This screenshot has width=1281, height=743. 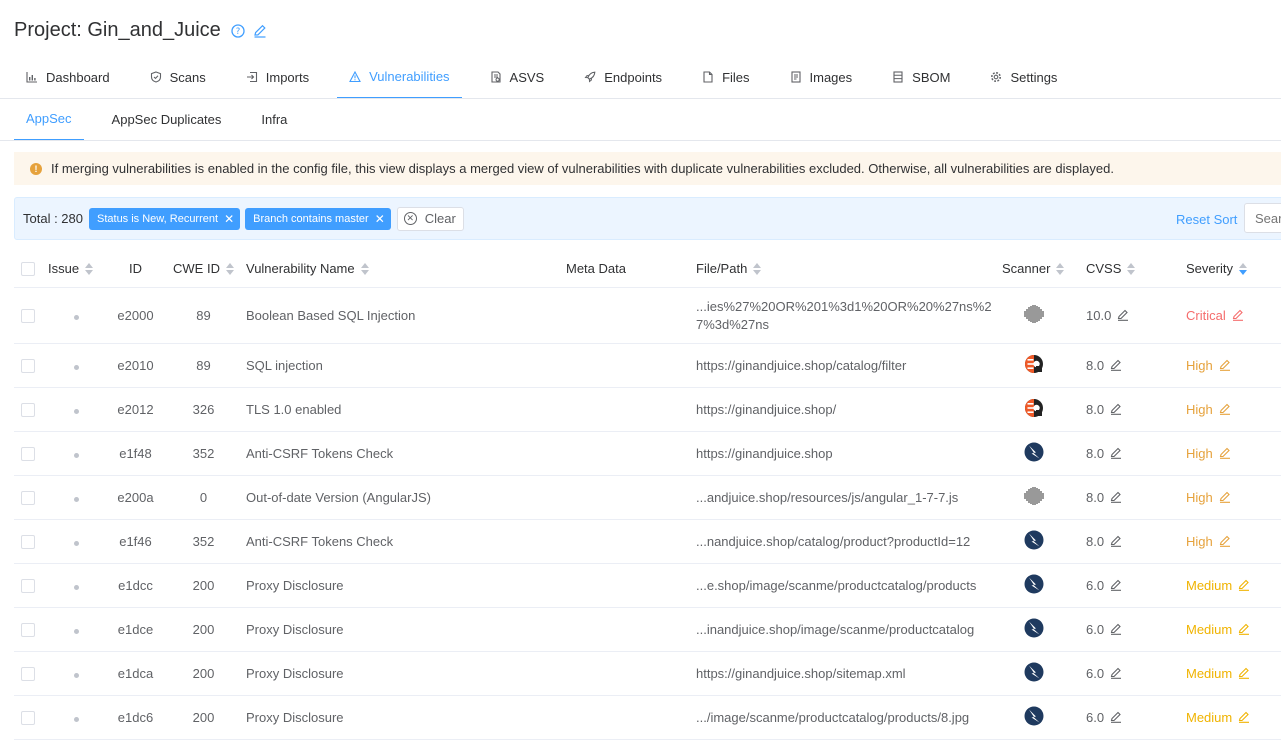 What do you see at coordinates (277, 77) in the screenshot?
I see `tab-imports: Imports` at bounding box center [277, 77].